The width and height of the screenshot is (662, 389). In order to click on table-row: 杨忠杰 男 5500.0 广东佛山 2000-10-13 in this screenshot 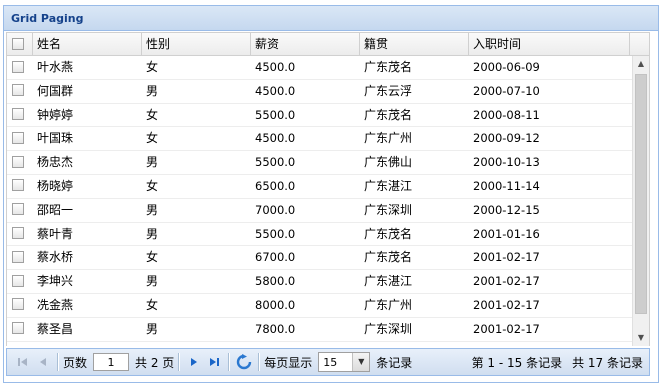, I will do `click(328, 163)`.